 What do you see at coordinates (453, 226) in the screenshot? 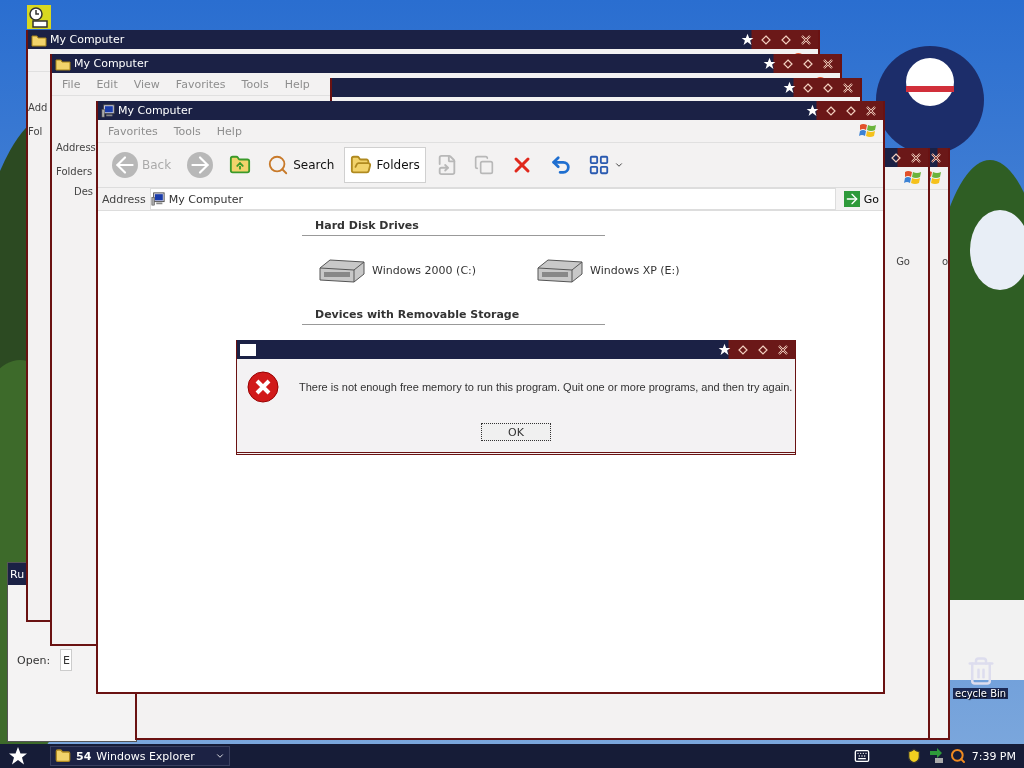
I see `section-heading: Hard Disk Drives` at bounding box center [453, 226].